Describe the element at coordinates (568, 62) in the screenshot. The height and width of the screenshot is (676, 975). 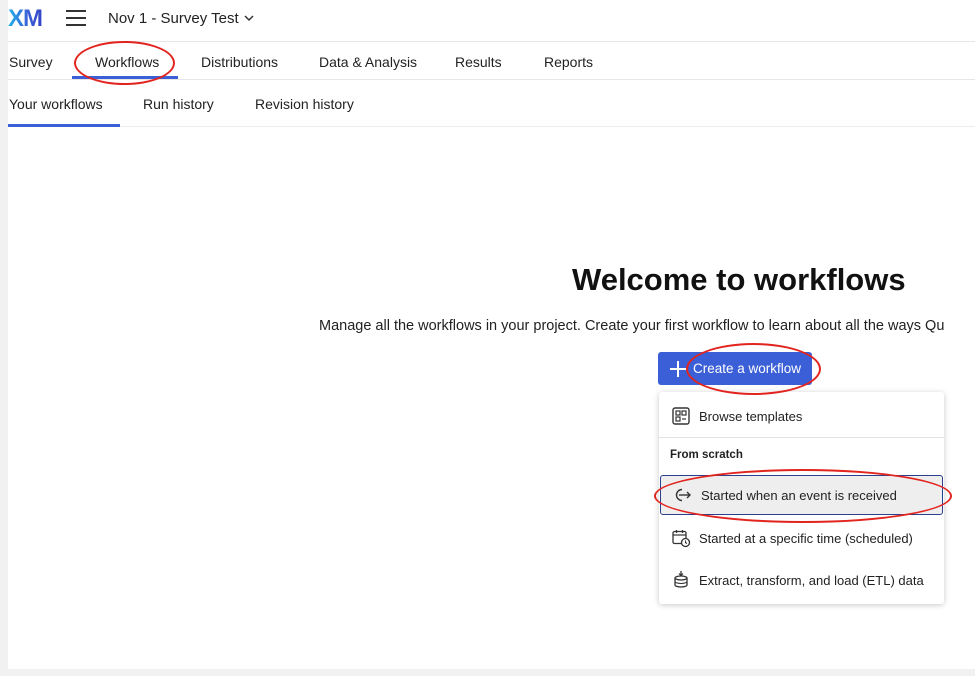
I see `tab-reports: Reports` at that location.